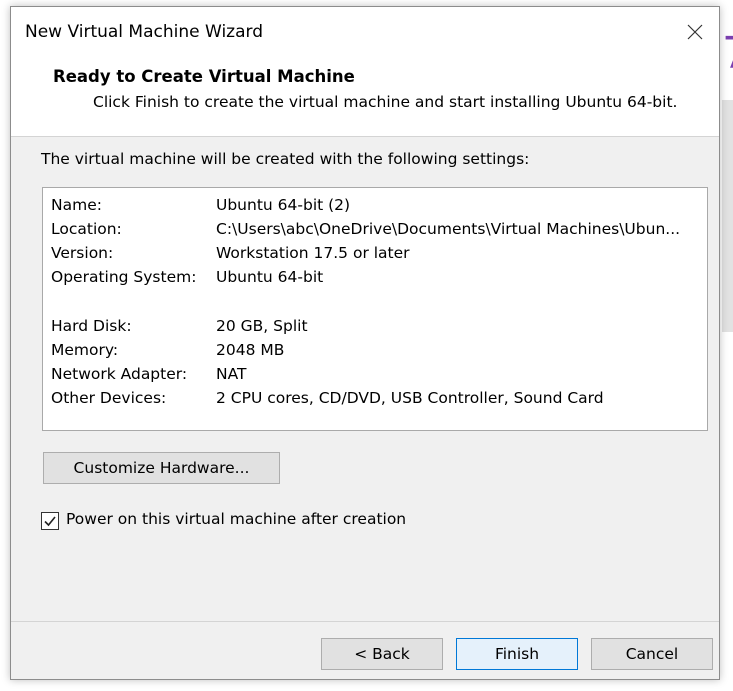 The image size is (733, 691). Describe the element at coordinates (86, 229) in the screenshot. I see `setting-key: Location:` at that location.